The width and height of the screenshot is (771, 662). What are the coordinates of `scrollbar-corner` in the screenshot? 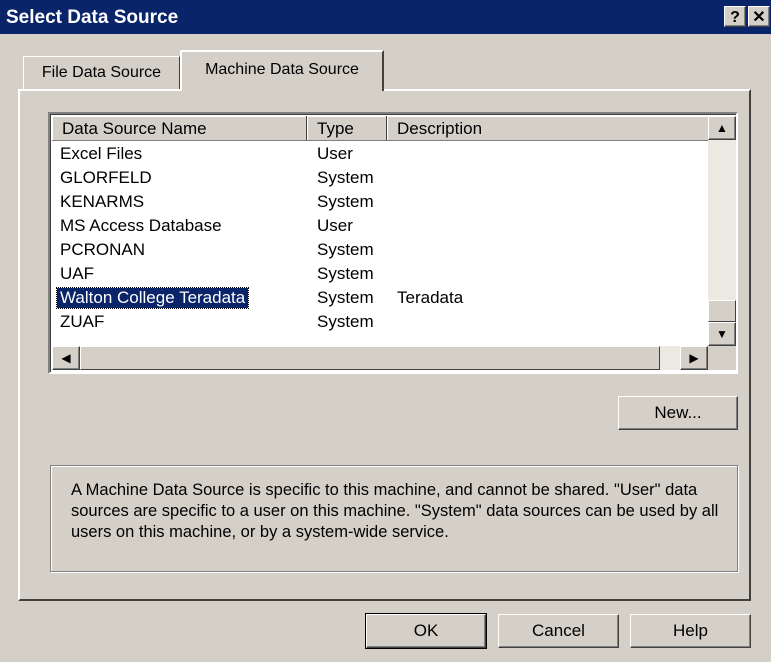 It's located at (722, 358).